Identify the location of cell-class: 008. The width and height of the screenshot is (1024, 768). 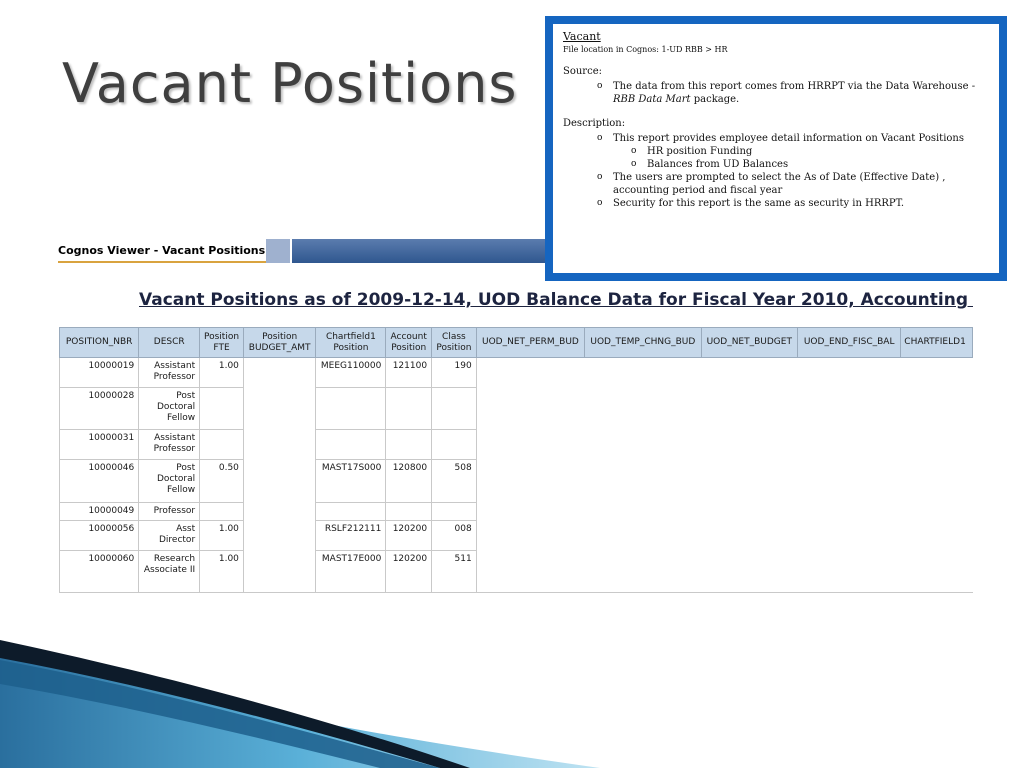
(454, 535).